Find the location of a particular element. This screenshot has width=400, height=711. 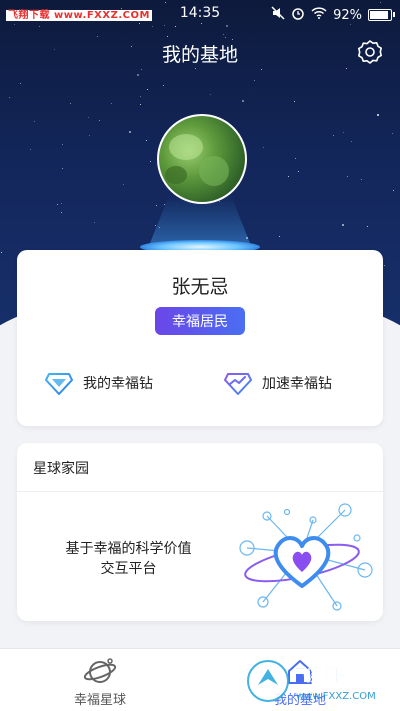

accelerate-diamonds-button: 加速幸福钻 is located at coordinates (278, 383).